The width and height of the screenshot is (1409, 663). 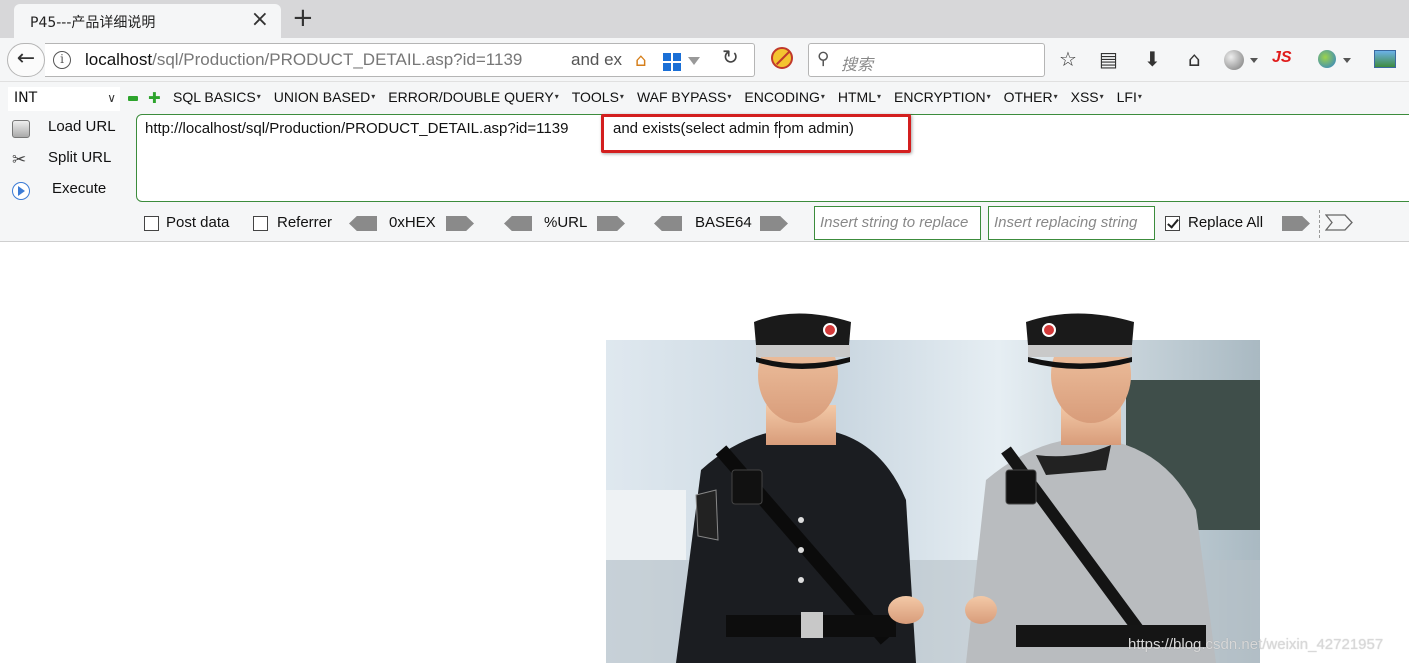 I want to click on replace-outline-arrow-icon, so click(x=1339, y=222).